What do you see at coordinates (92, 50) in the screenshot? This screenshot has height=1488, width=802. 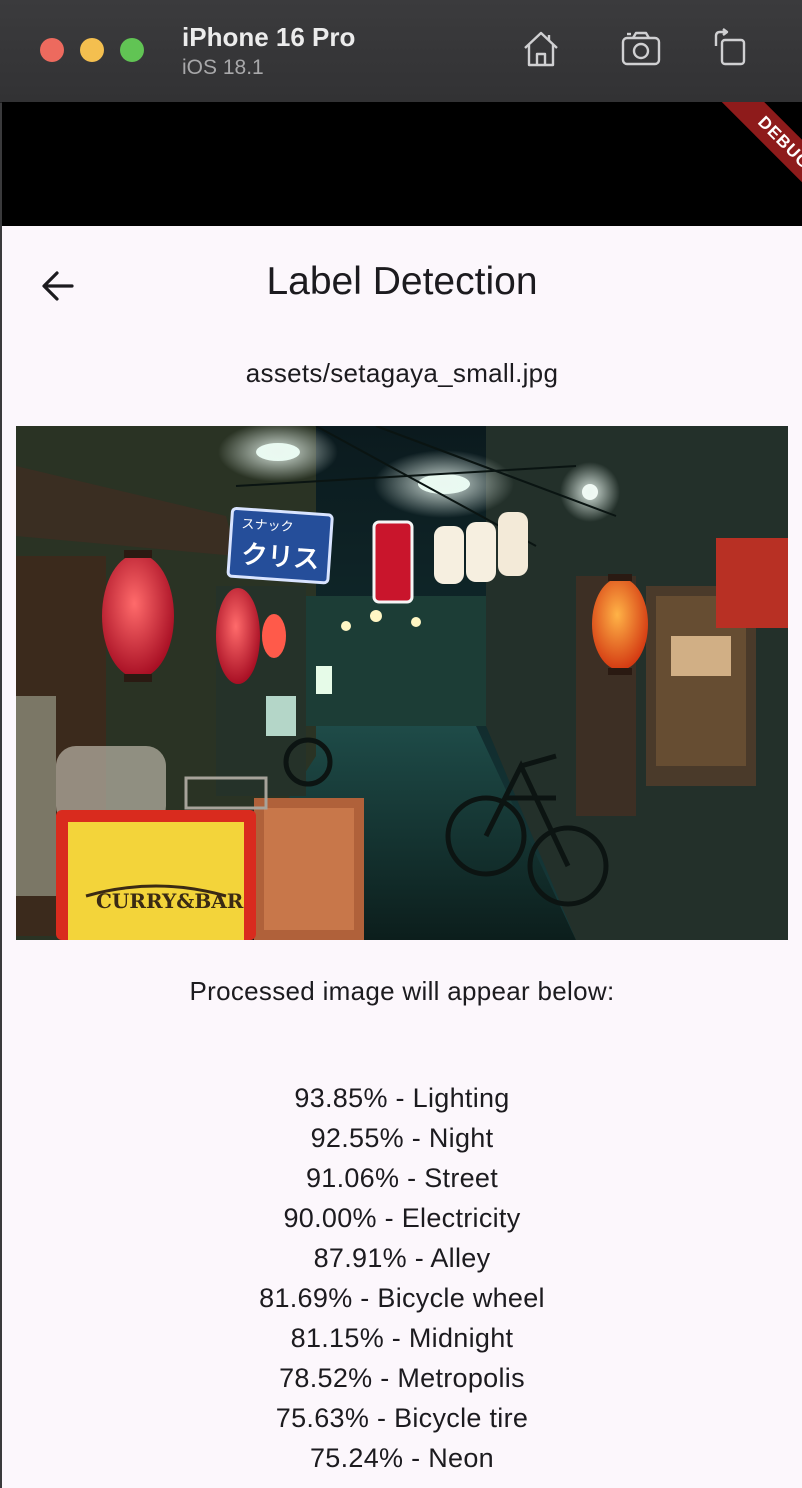 I see `minimize-window-button` at bounding box center [92, 50].